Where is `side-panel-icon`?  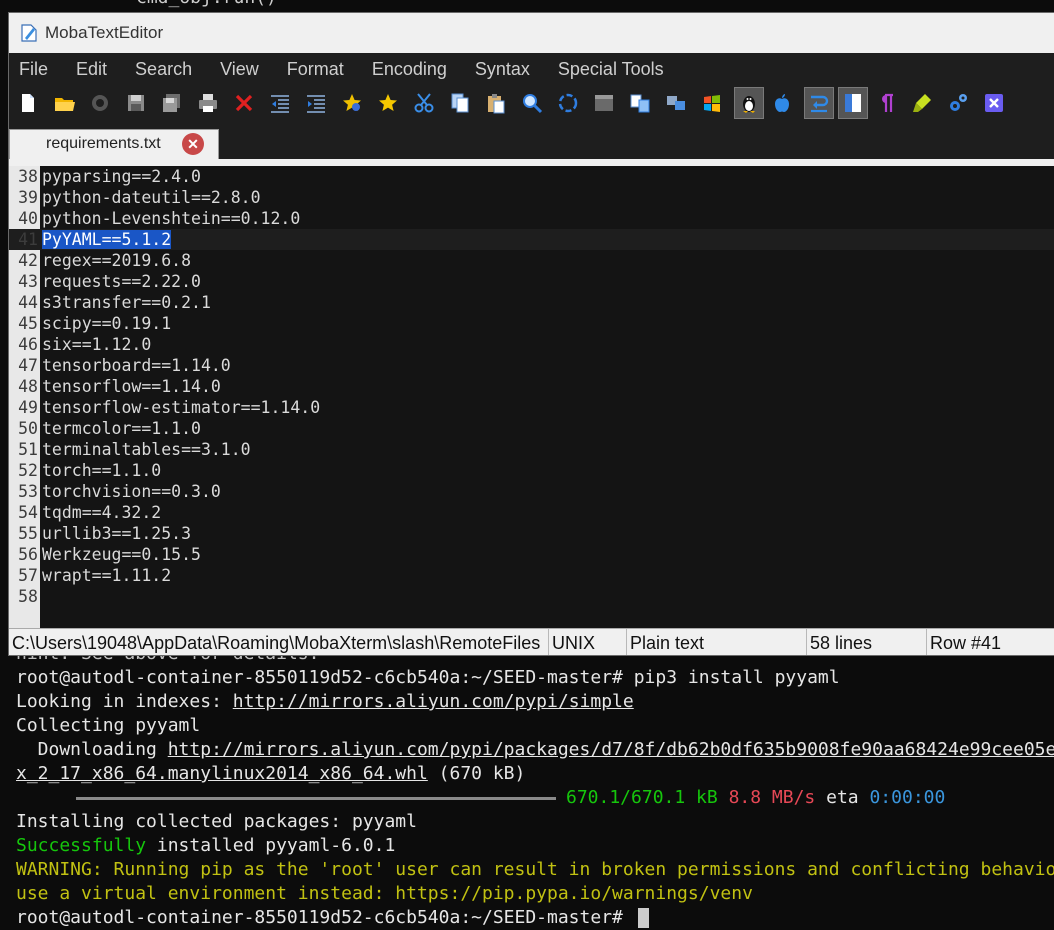 side-panel-icon is located at coordinates (853, 103).